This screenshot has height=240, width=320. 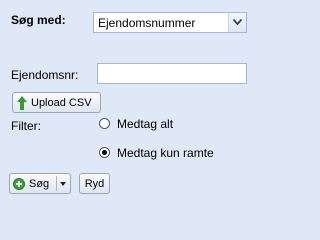 I want to click on add-circle-icon, so click(x=19, y=183).